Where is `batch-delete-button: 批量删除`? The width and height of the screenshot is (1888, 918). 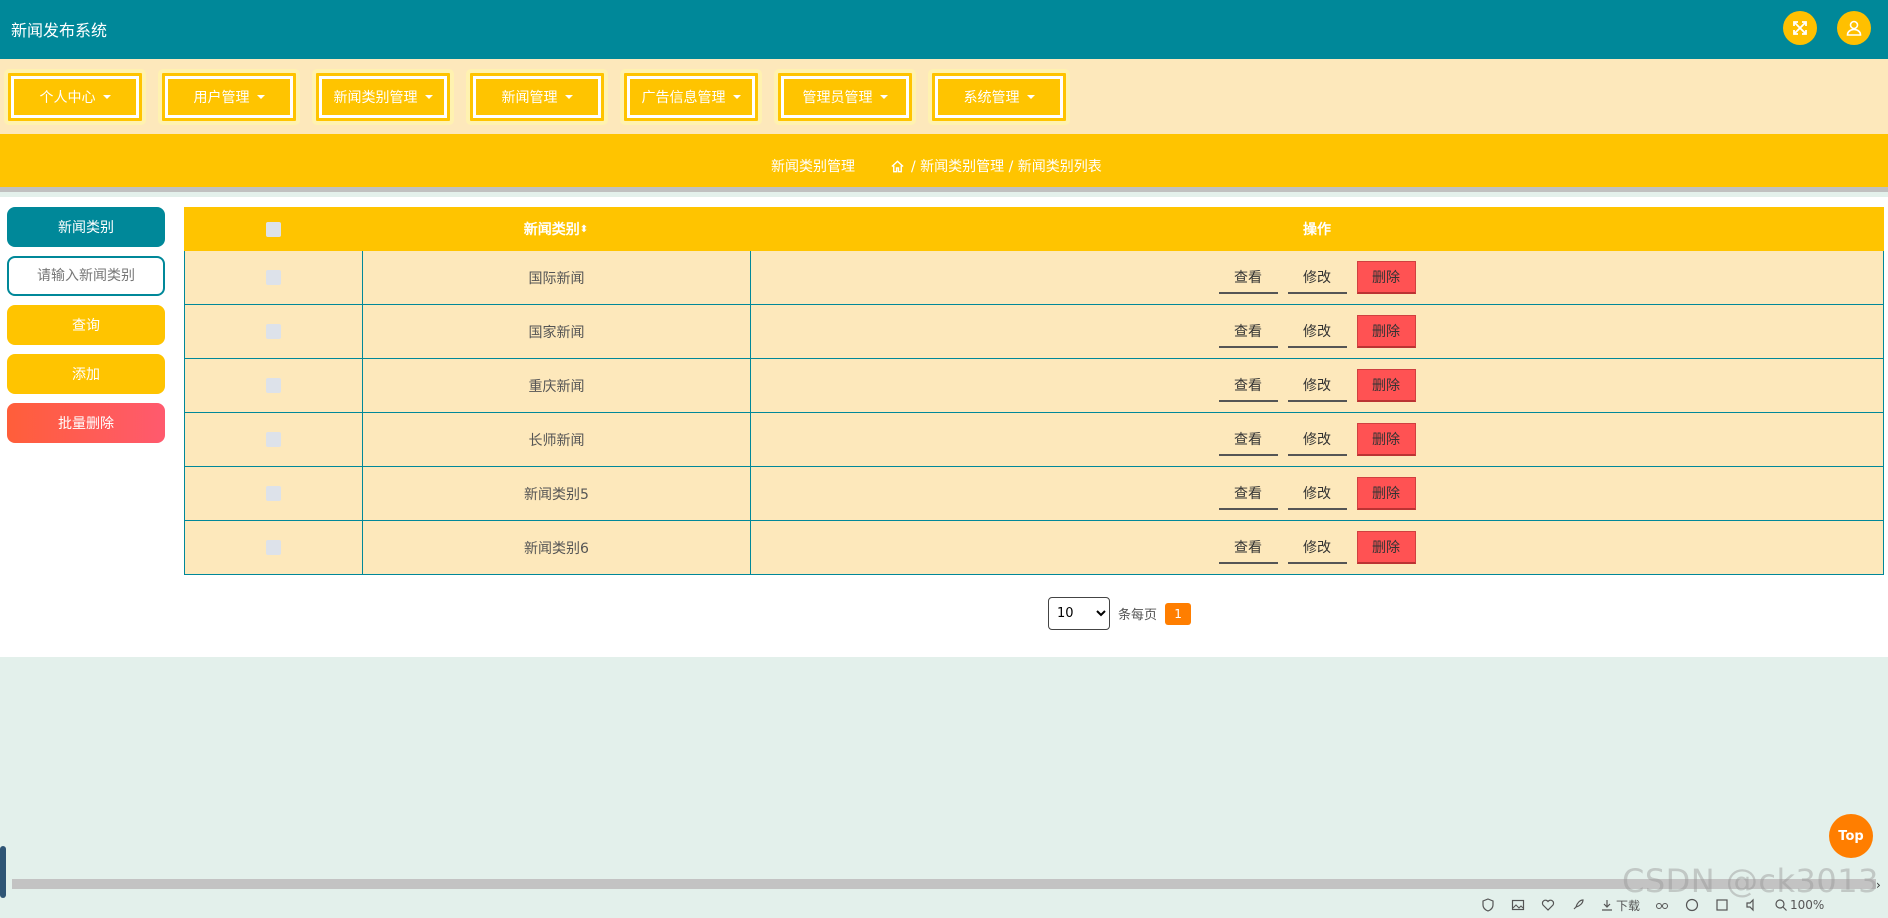 batch-delete-button: 批量删除 is located at coordinates (86, 423).